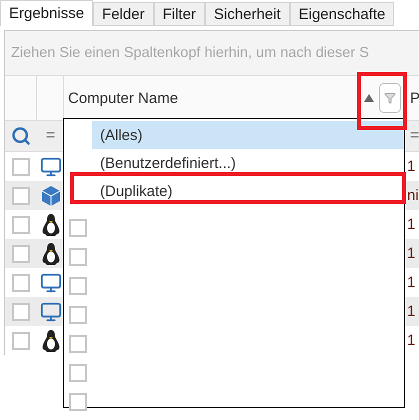  I want to click on highlight-frame, so click(382, 101).